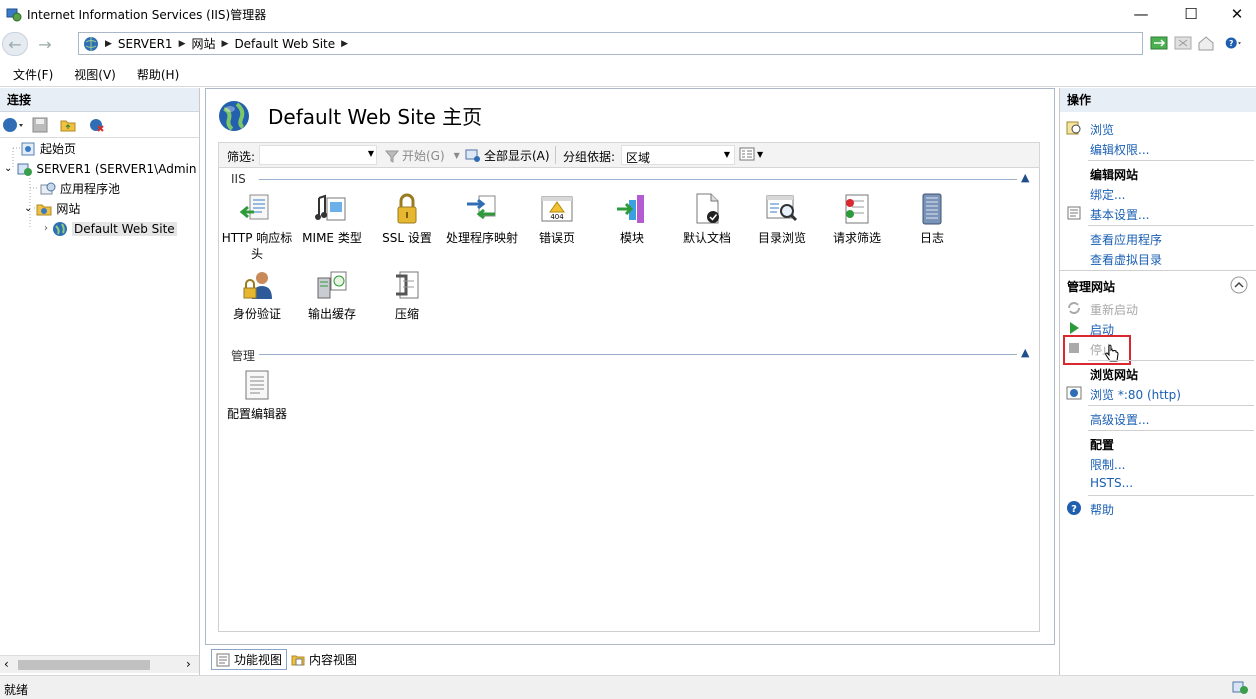  I want to click on feature-directory-browsing: 目录浏览, so click(782, 219).